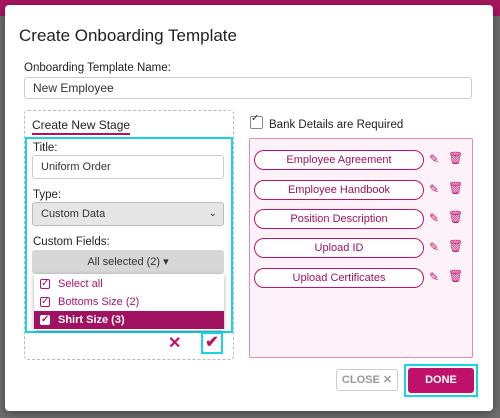  I want to click on close-button: CLOSE ✕, so click(367, 380).